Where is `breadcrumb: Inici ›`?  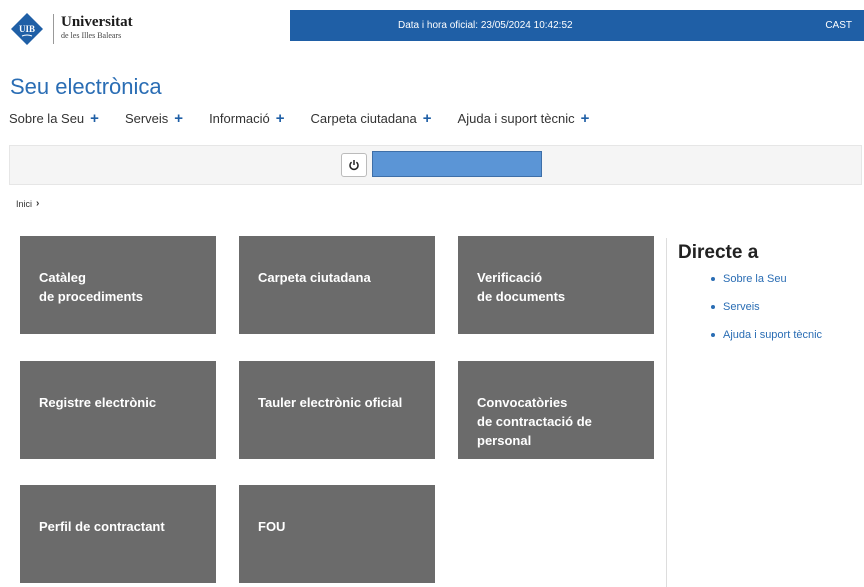
breadcrumb: Inici › is located at coordinates (27, 203).